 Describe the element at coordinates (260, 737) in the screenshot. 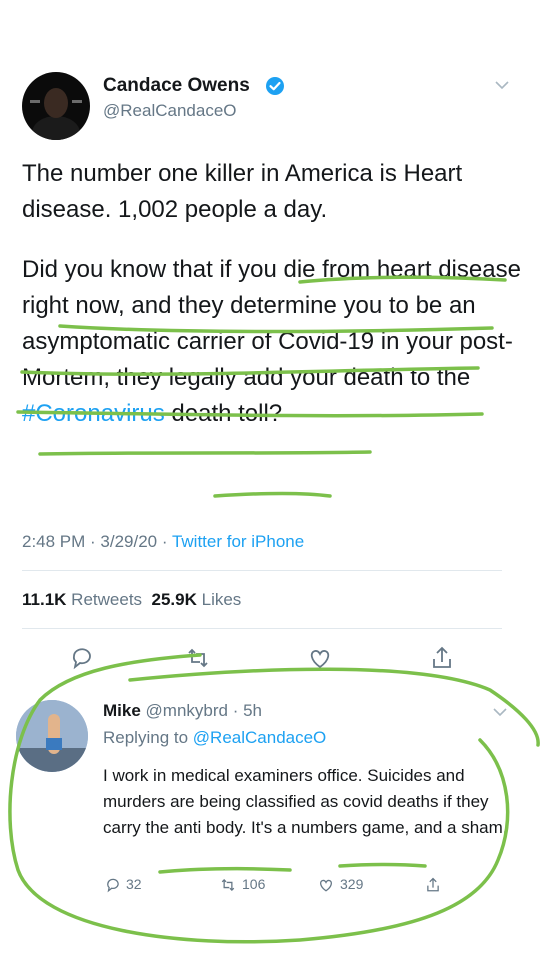

I see `replying-to-link: @RealCandaceO` at that location.